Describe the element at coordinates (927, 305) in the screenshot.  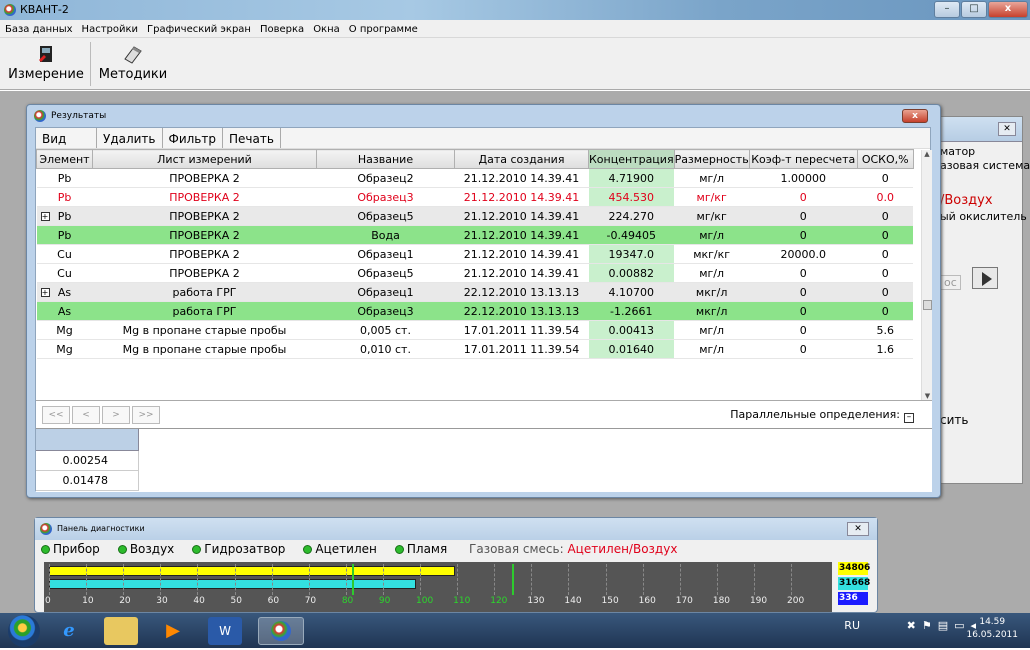
I see `scroll-thumb` at that location.